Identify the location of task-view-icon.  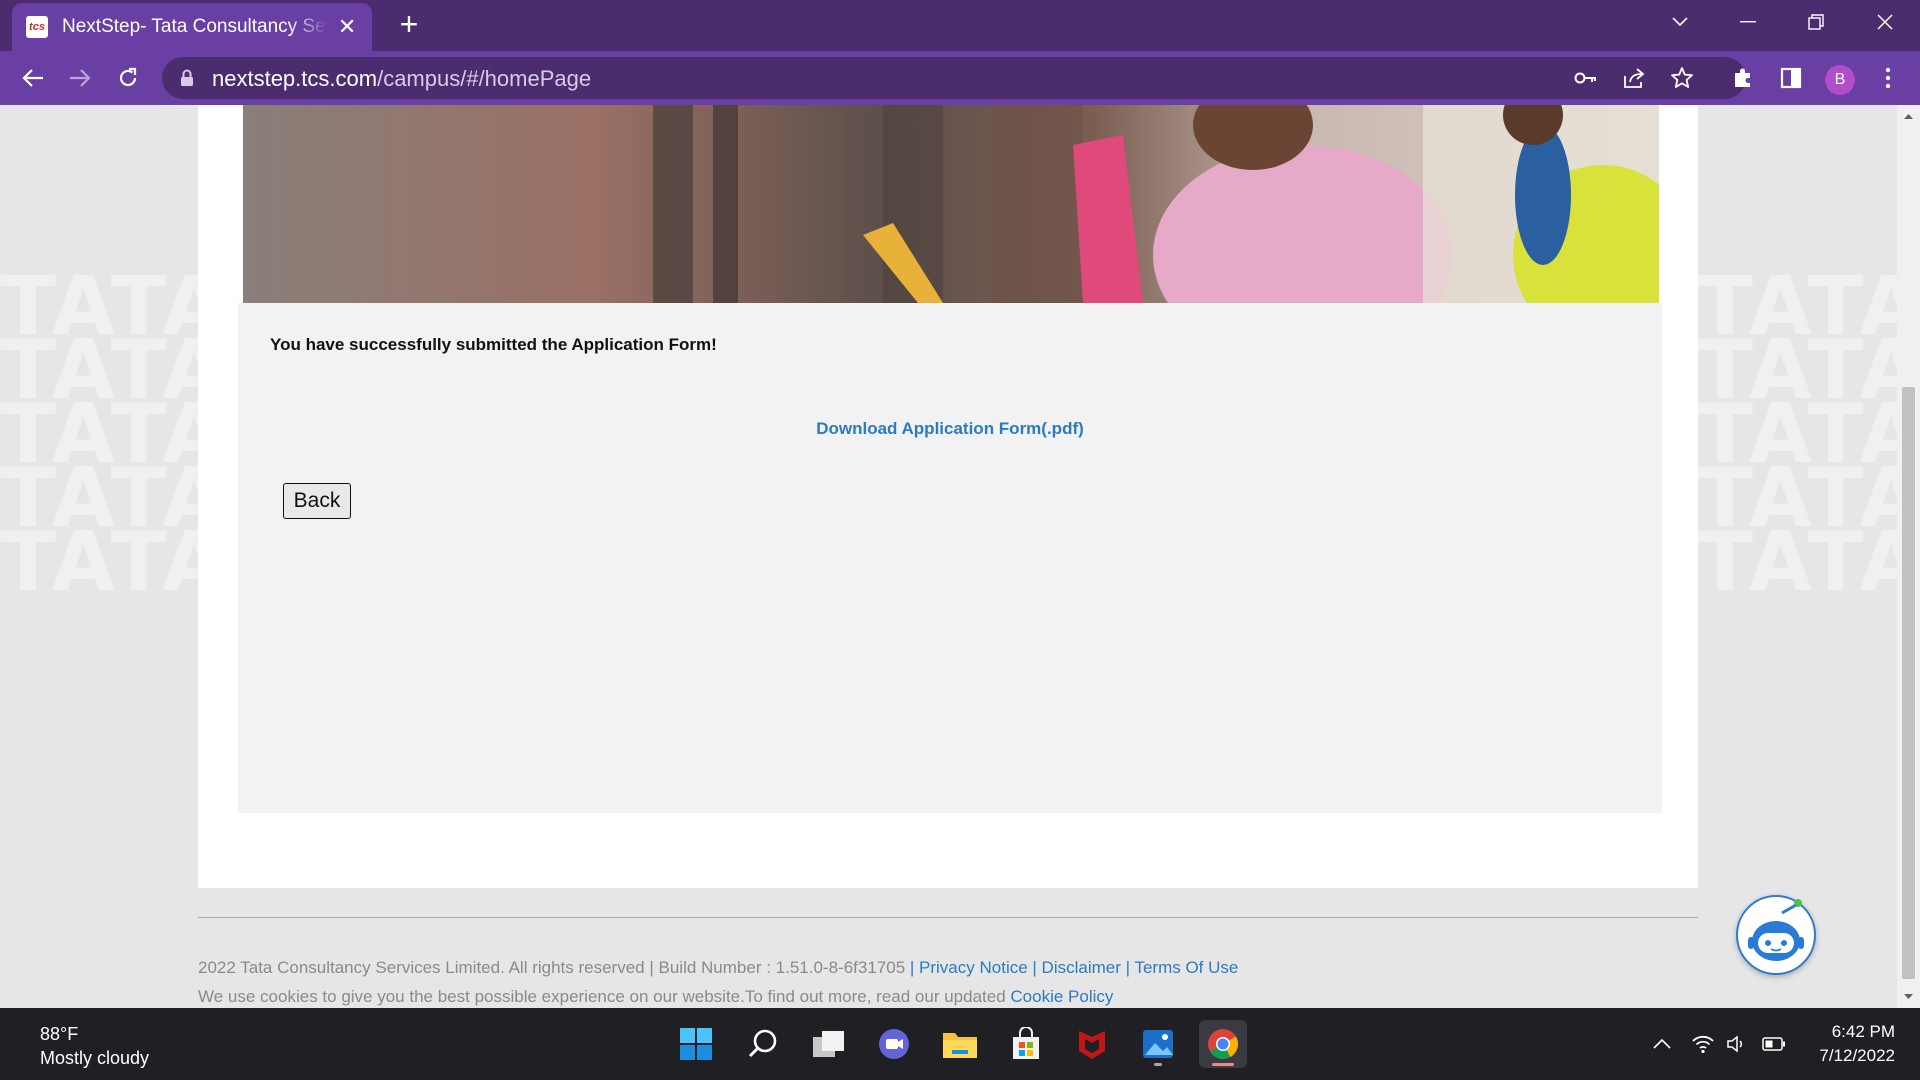
(829, 1044).